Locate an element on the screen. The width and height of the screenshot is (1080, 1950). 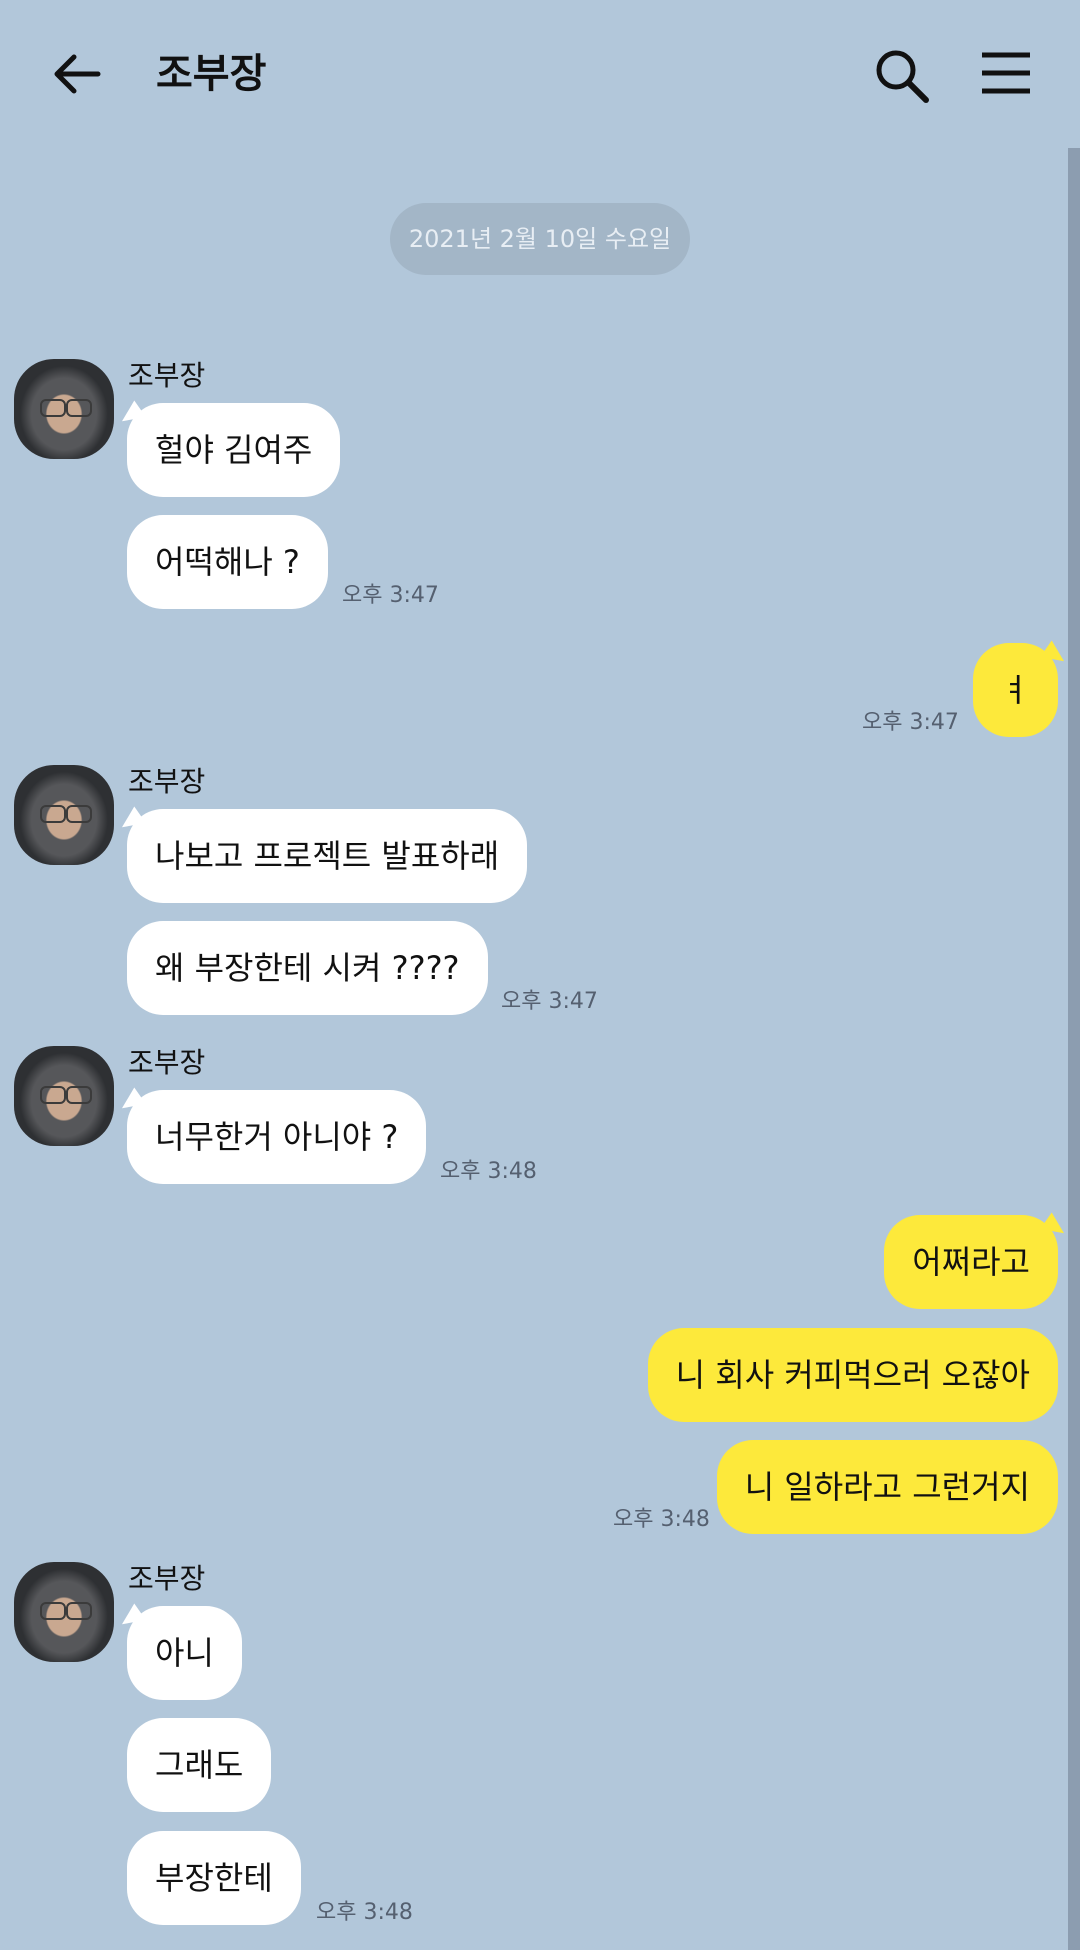
arrow-left-icon is located at coordinates (77, 74).